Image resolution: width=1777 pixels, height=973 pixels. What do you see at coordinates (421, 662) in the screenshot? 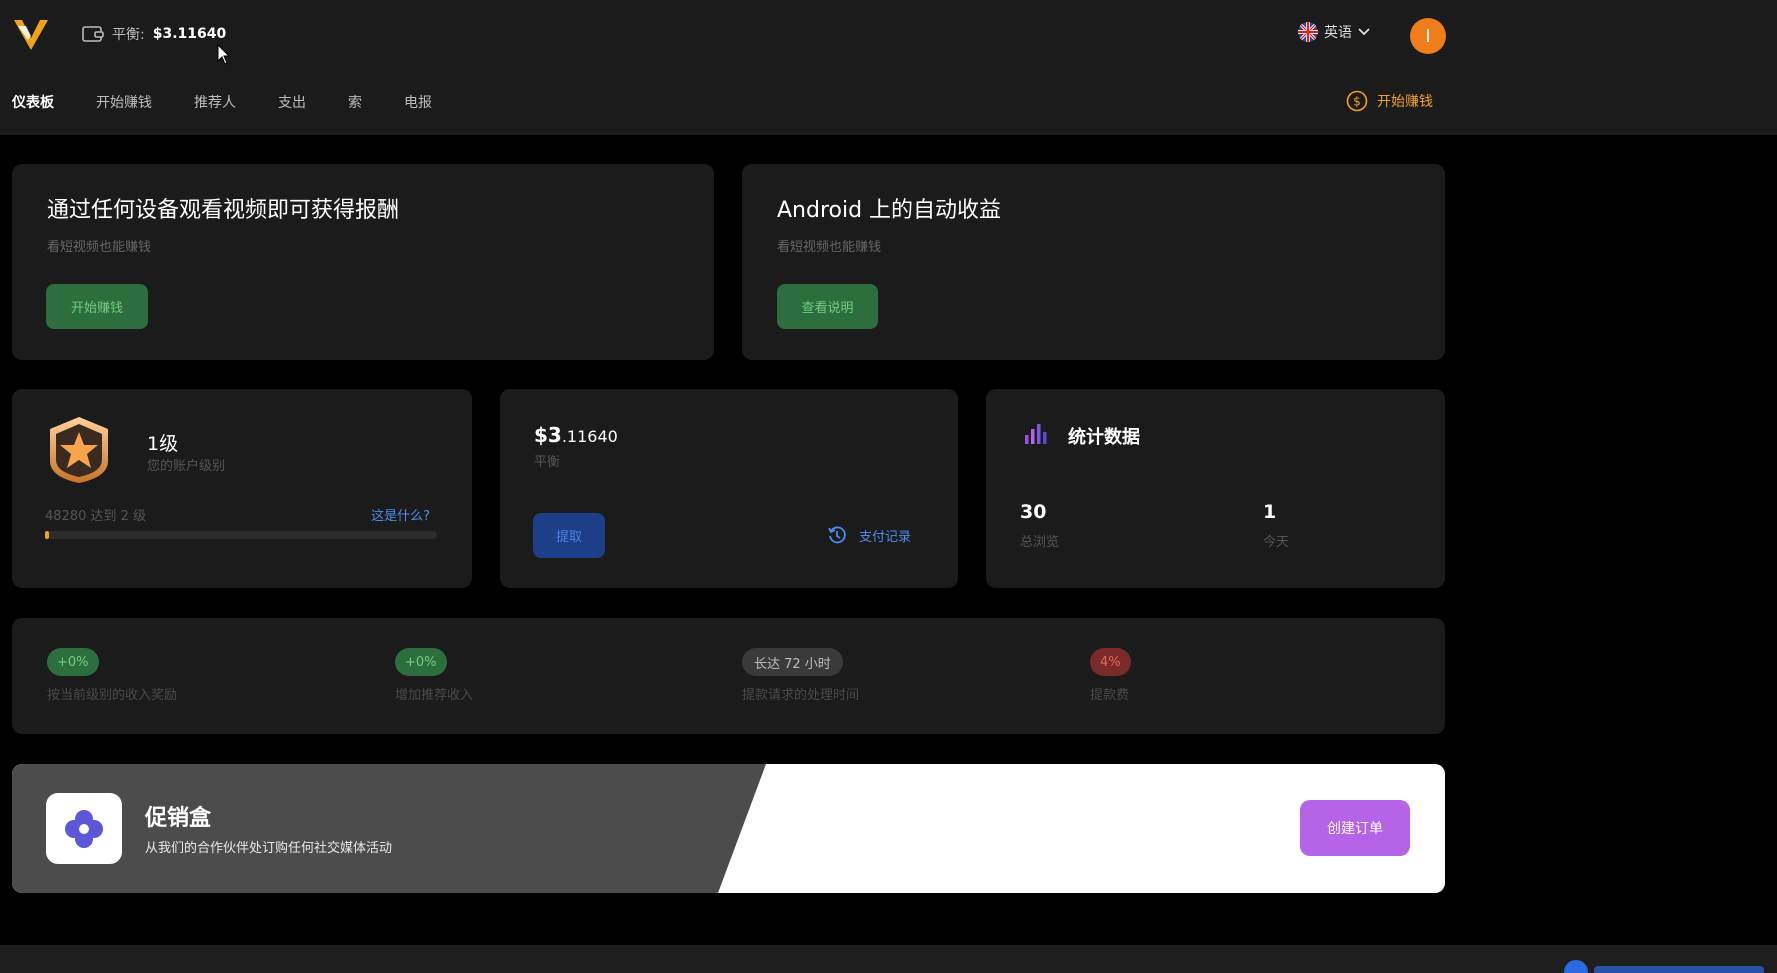
I see `referral-bonus-badge: +0%` at bounding box center [421, 662].